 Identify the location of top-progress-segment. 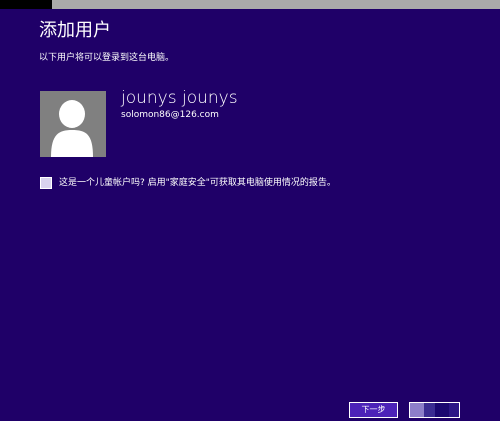
(26, 4).